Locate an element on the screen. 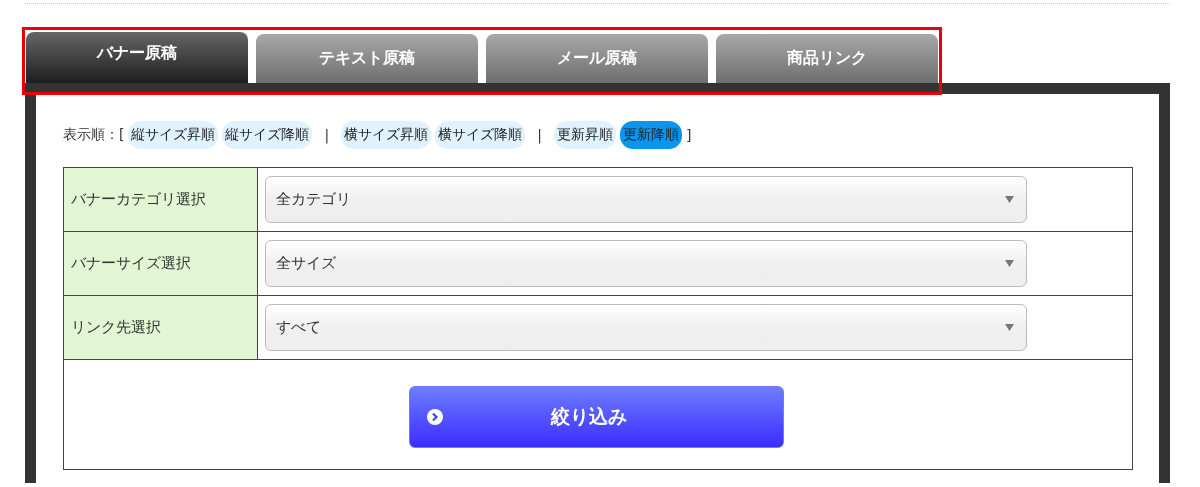 The width and height of the screenshot is (1200, 487). sort-option: 更新昇順 is located at coordinates (584, 135).